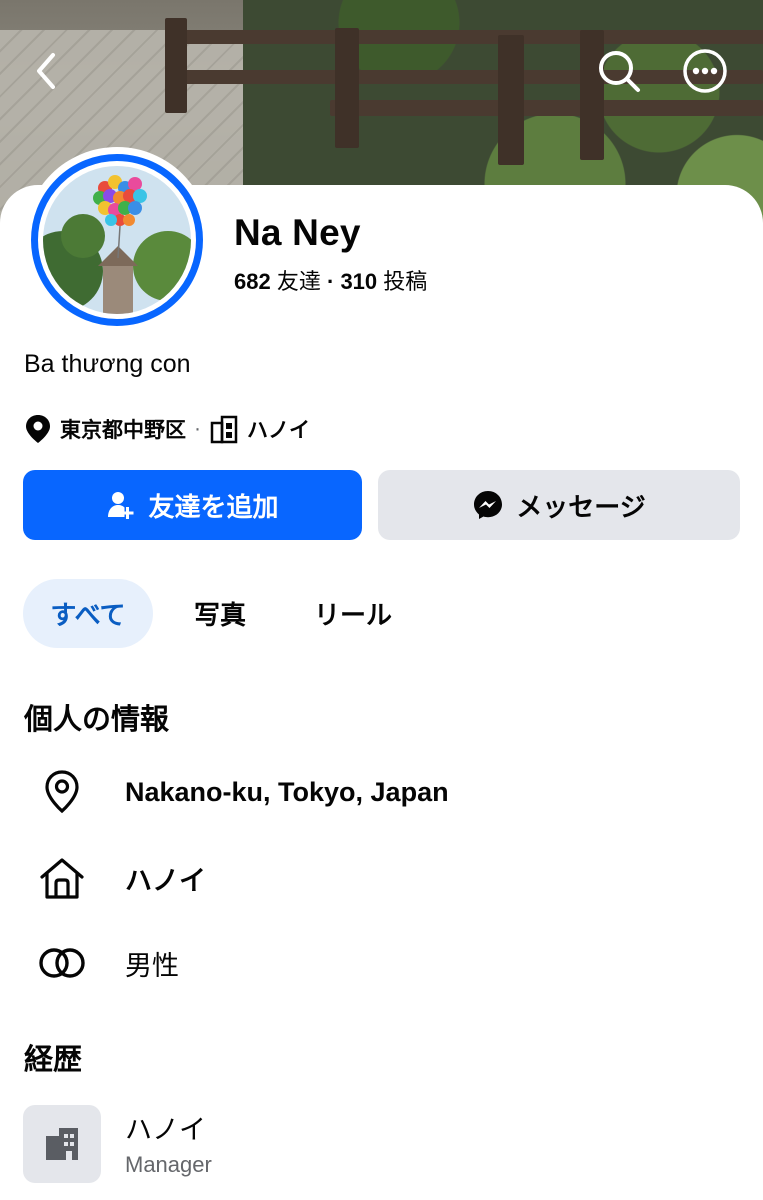  Describe the element at coordinates (353, 613) in the screenshot. I see `tab-reels: リール` at that location.